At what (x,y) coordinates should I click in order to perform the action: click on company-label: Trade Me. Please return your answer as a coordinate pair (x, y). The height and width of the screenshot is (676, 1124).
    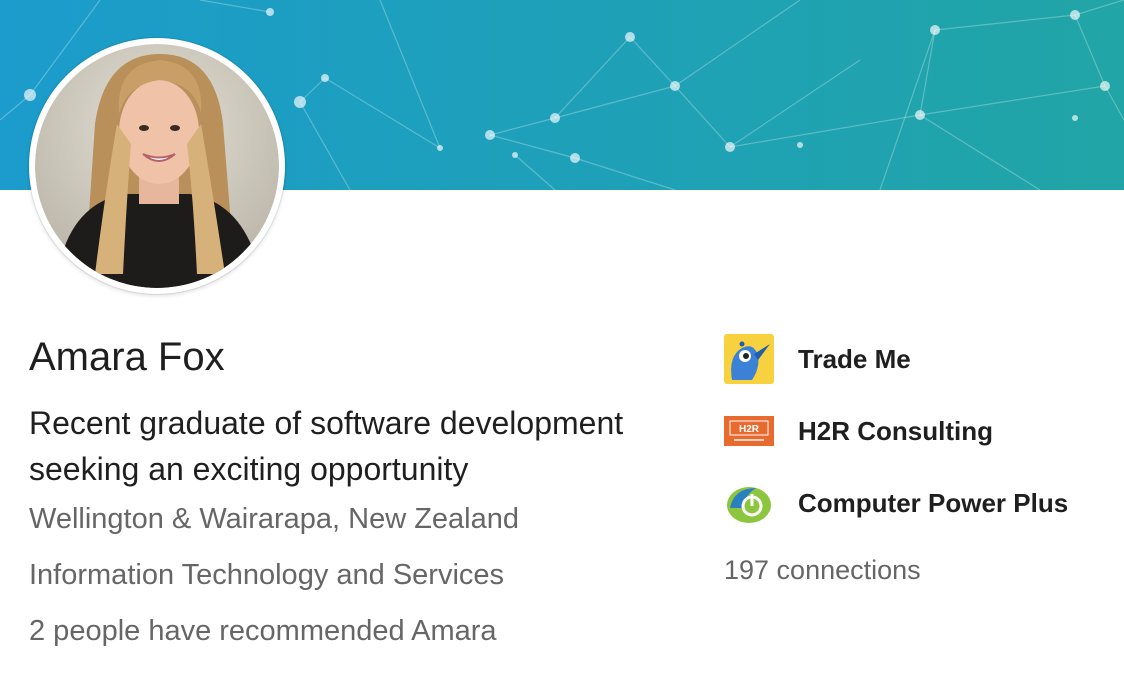
    Looking at the image, I should click on (854, 358).